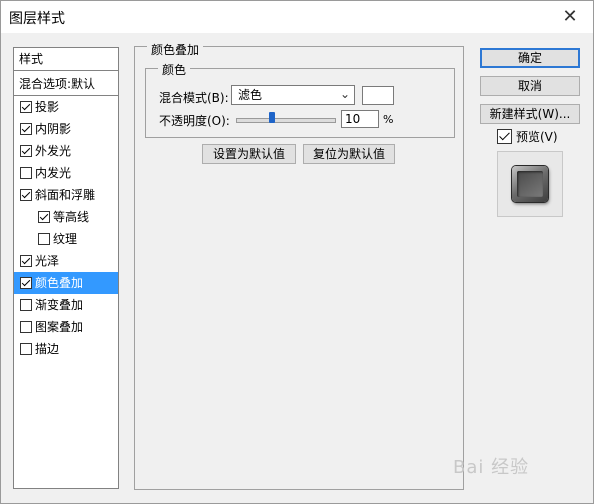 The width and height of the screenshot is (594, 504). I want to click on style-item-outer-glow: 外发光, so click(66, 151).